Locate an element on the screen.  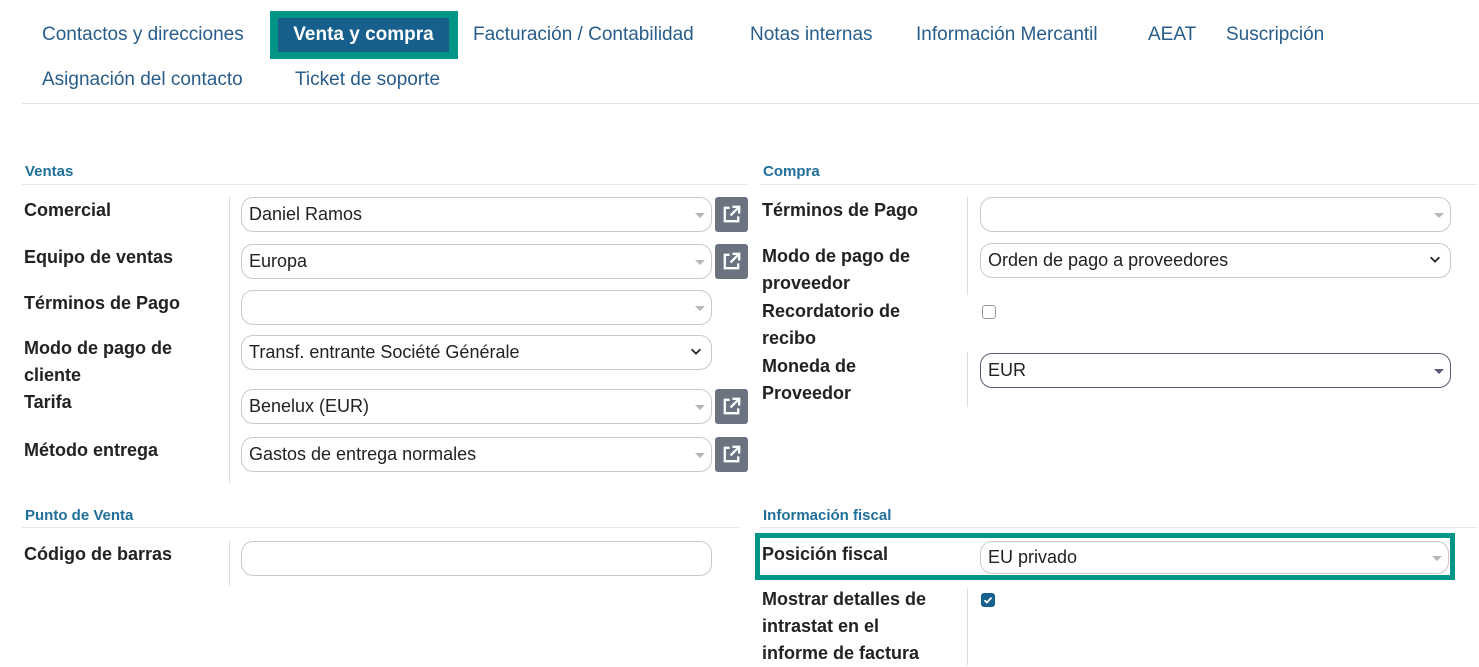
comercial-value: Daniel Ramos is located at coordinates (306, 214).